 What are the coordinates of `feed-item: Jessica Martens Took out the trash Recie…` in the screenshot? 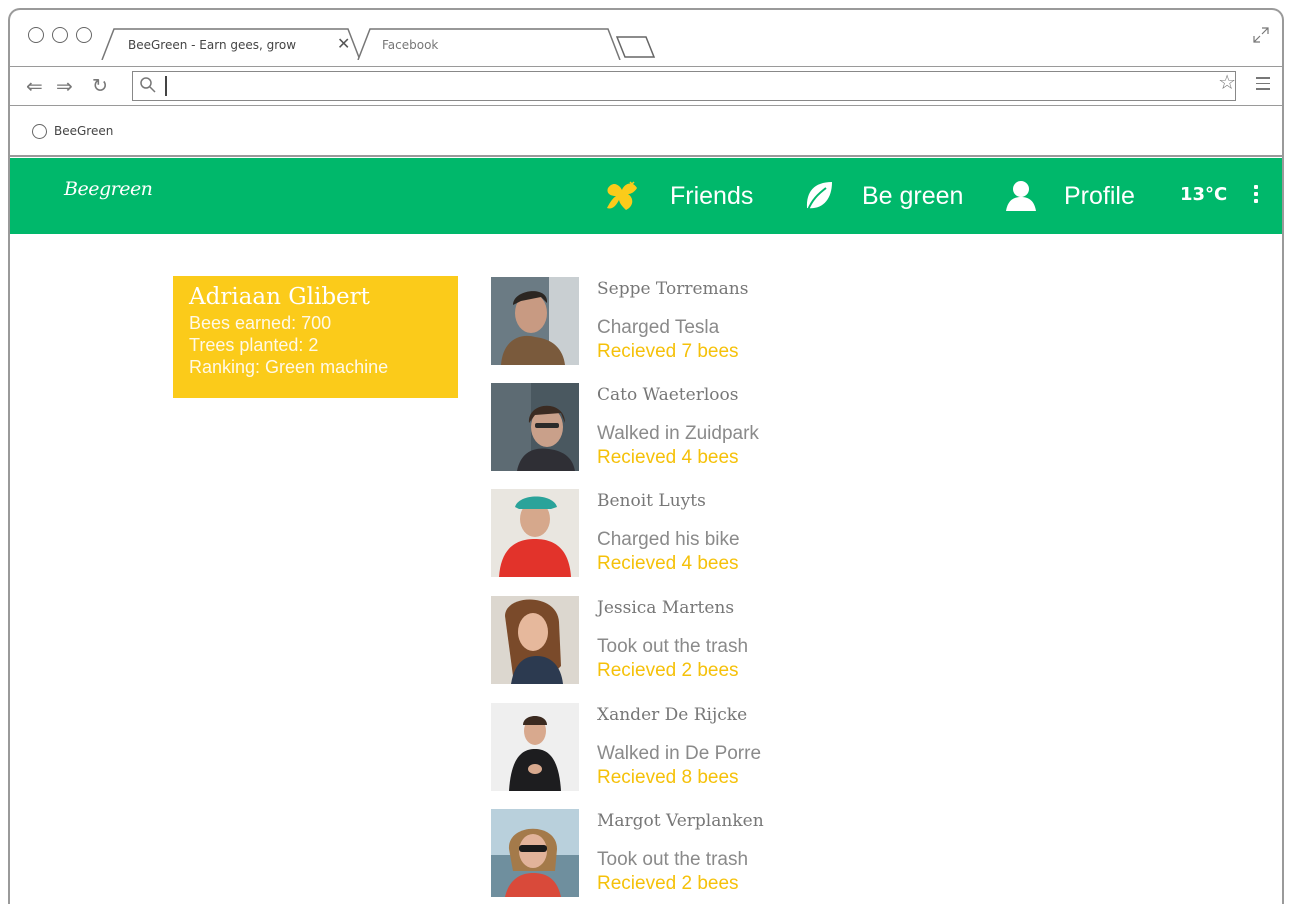 It's located at (741, 641).